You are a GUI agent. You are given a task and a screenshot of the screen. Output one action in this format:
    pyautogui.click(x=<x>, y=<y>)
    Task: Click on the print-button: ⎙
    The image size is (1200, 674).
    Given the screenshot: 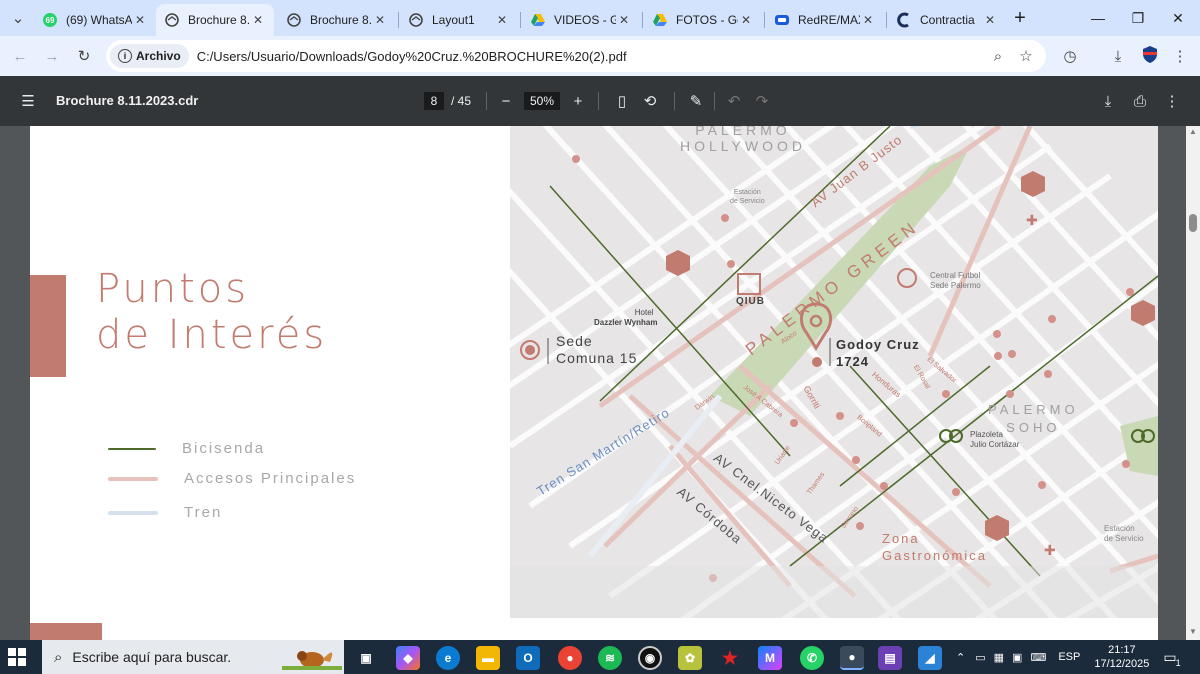 What is the action you would take?
    pyautogui.click(x=1140, y=101)
    